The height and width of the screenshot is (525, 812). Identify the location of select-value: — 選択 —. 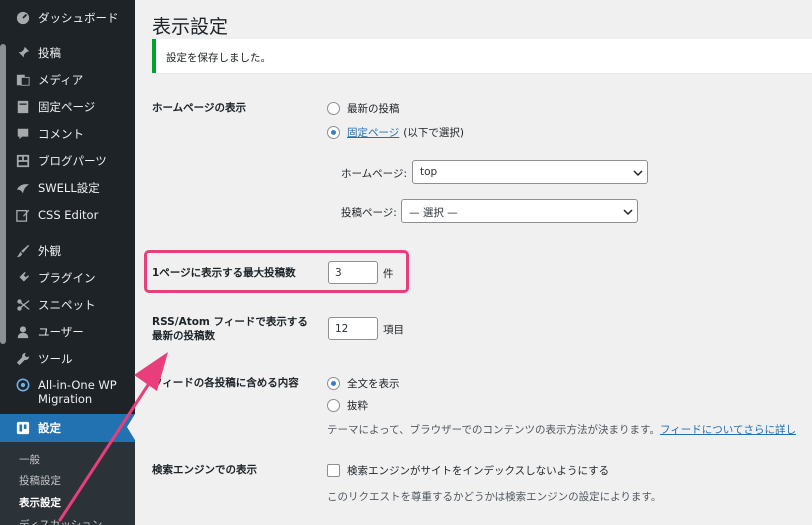
(433, 213).